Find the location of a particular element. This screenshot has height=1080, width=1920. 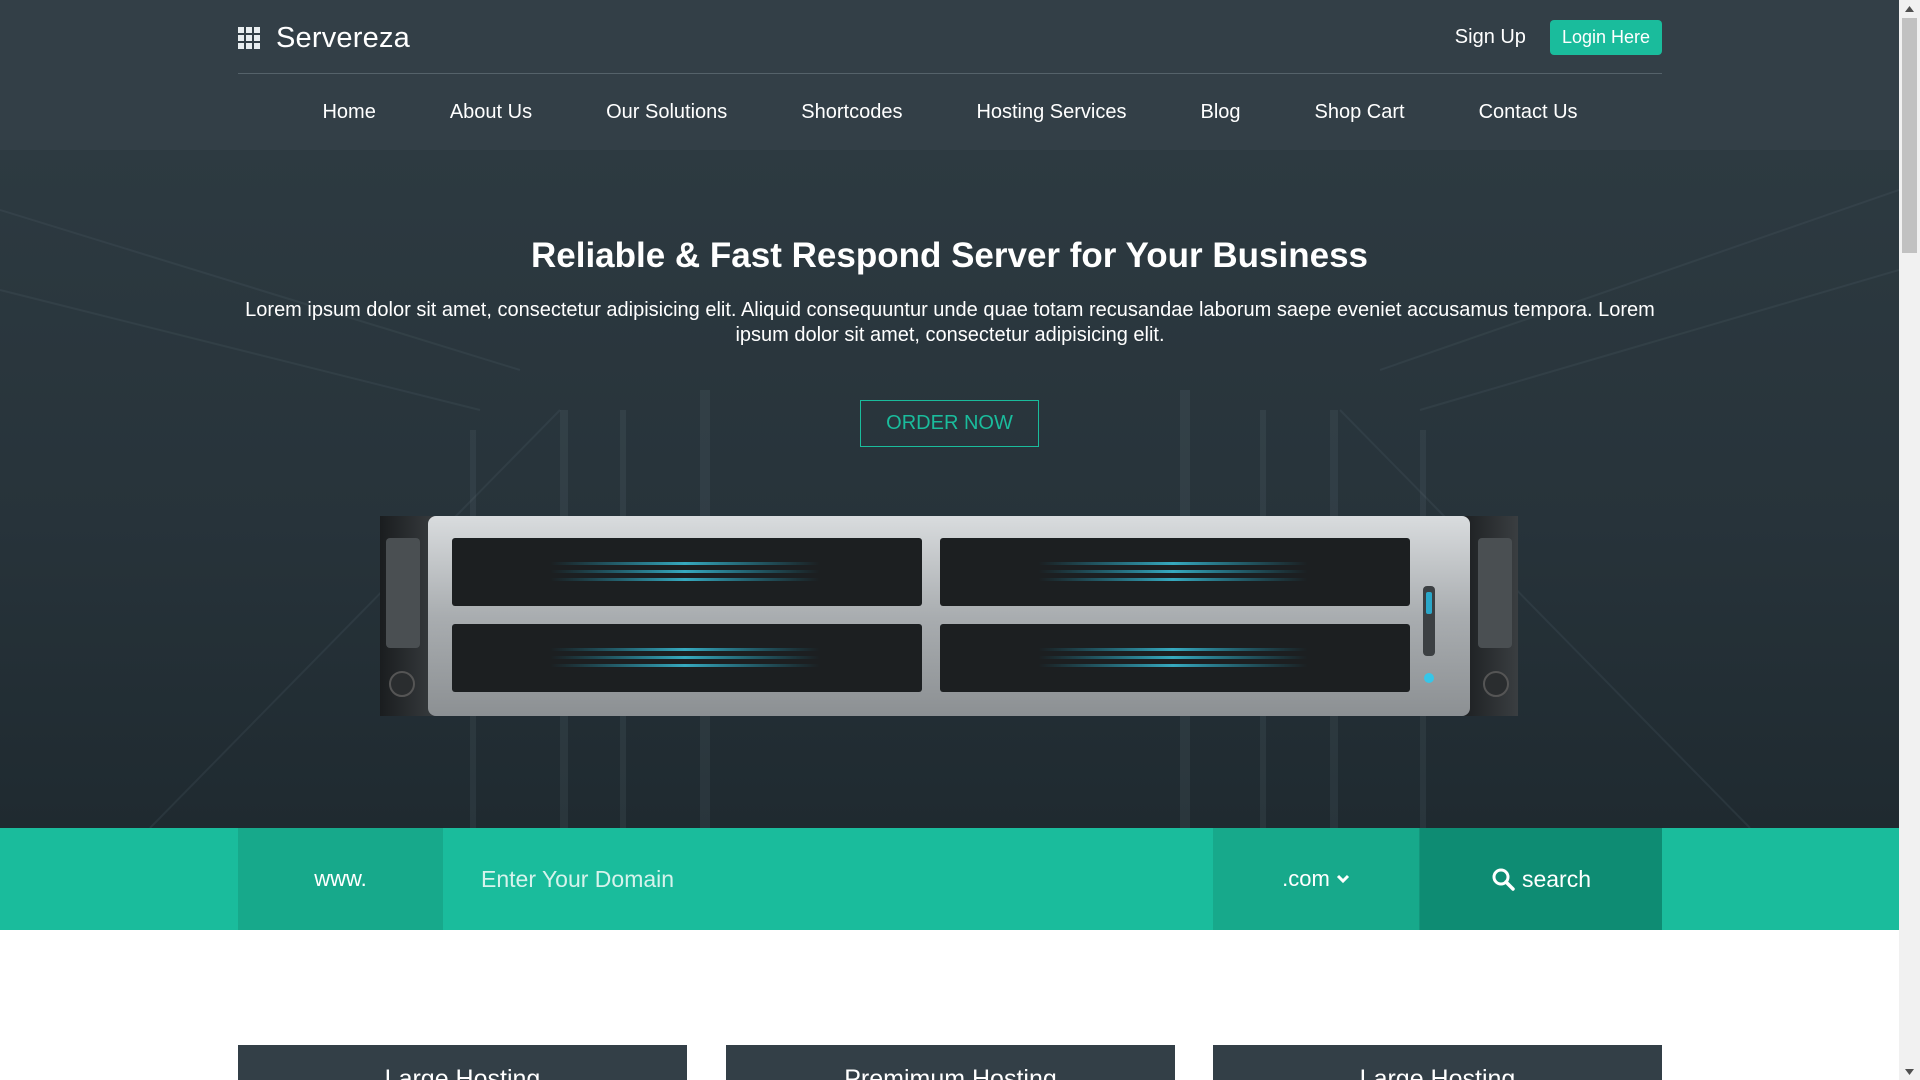

nav-item-contact: Contact Us is located at coordinates (1528, 112).